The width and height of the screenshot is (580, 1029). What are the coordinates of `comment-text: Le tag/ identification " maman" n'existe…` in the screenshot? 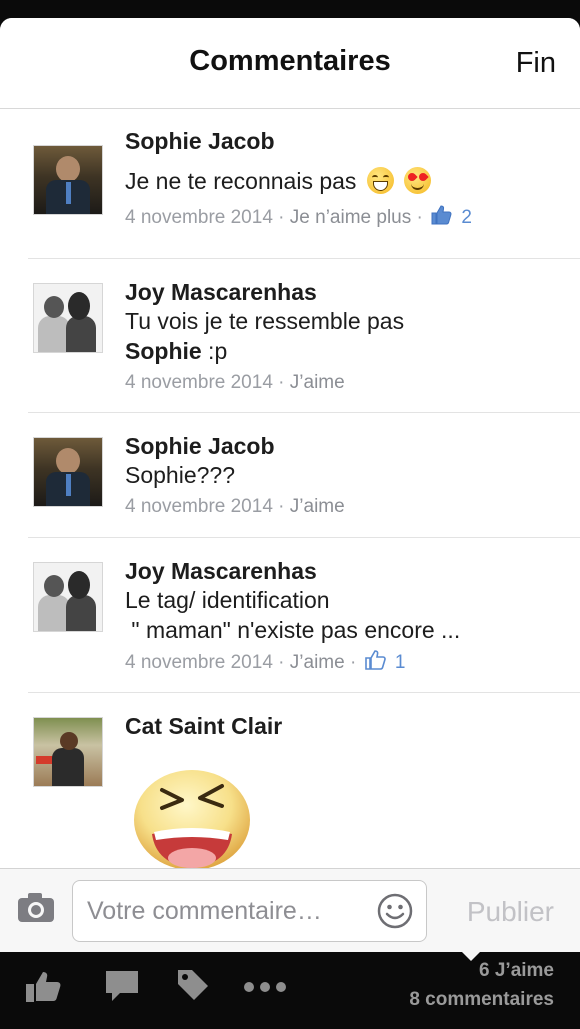 It's located at (343, 615).